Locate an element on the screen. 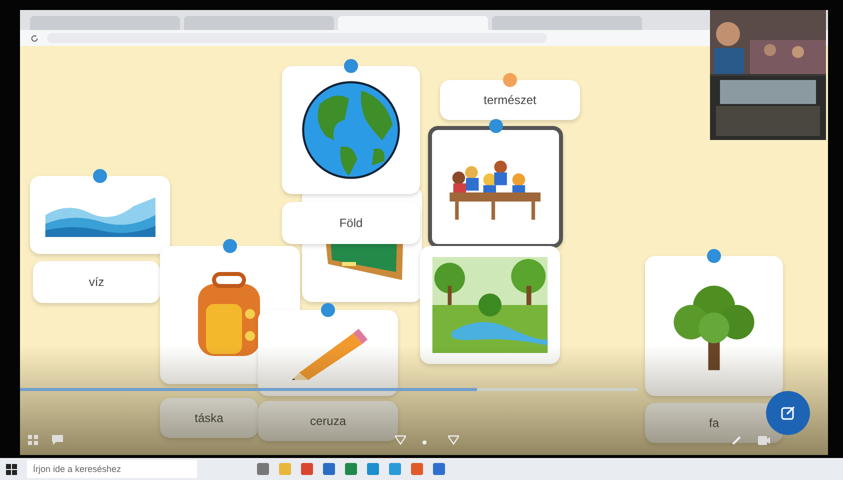 Image resolution: width=843 pixels, height=480 pixels. word-label: víz is located at coordinates (96, 282).